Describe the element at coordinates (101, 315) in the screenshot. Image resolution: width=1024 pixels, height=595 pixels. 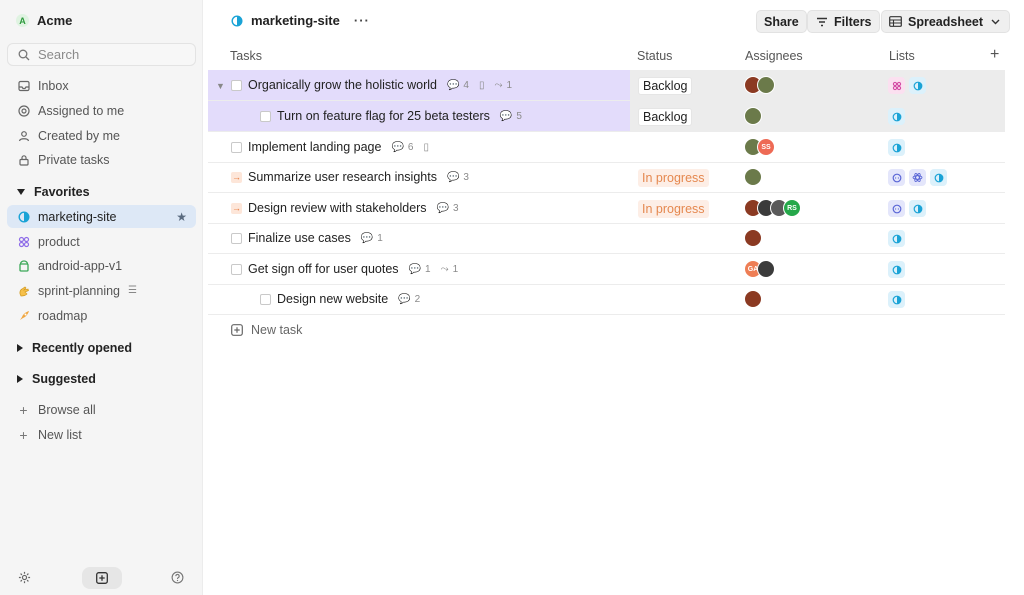
I see `favorite-roadmap: roadmap` at that location.